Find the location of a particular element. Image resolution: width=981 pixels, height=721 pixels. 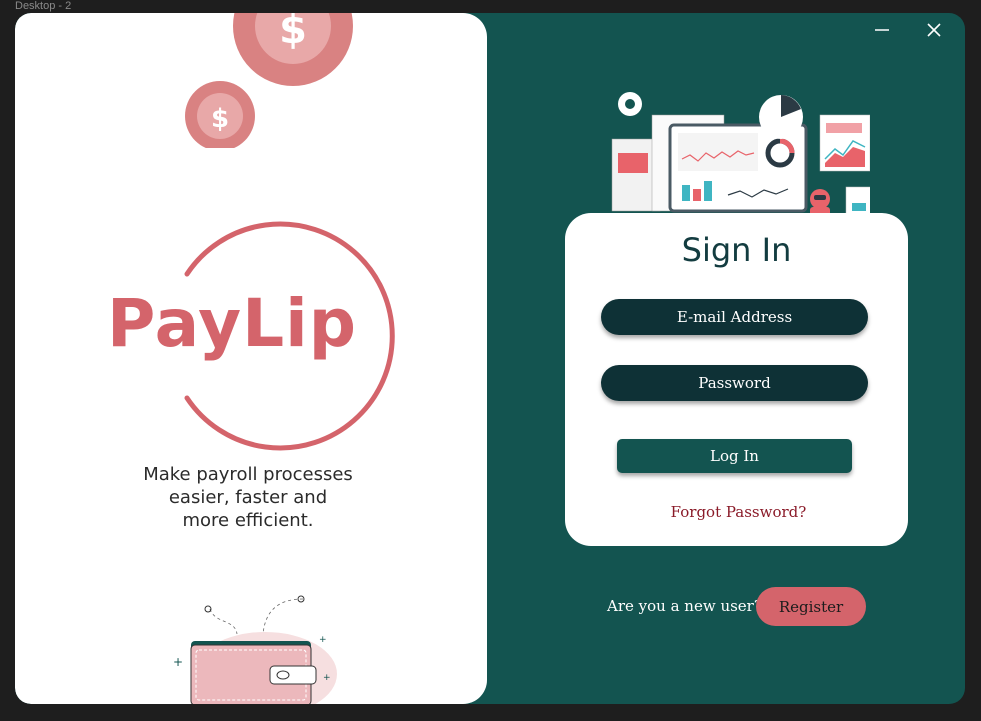

frame-label: Desktop - 2 is located at coordinates (43, 6).